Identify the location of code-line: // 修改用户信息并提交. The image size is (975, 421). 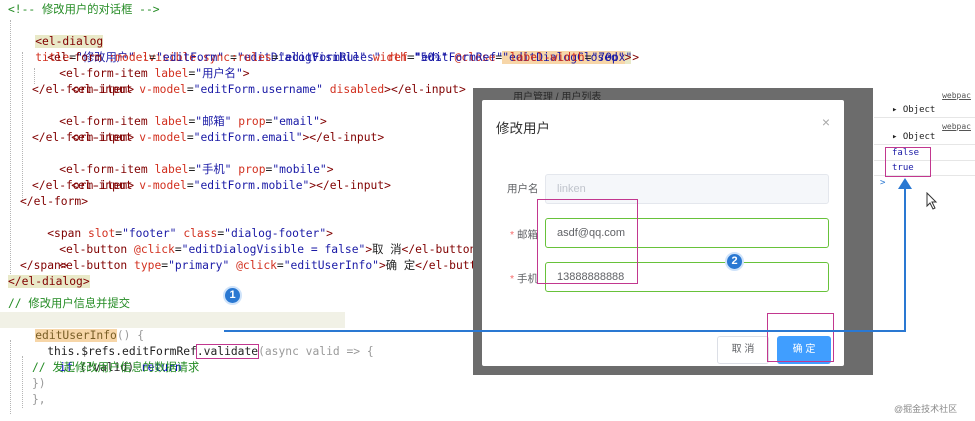
(69, 303).